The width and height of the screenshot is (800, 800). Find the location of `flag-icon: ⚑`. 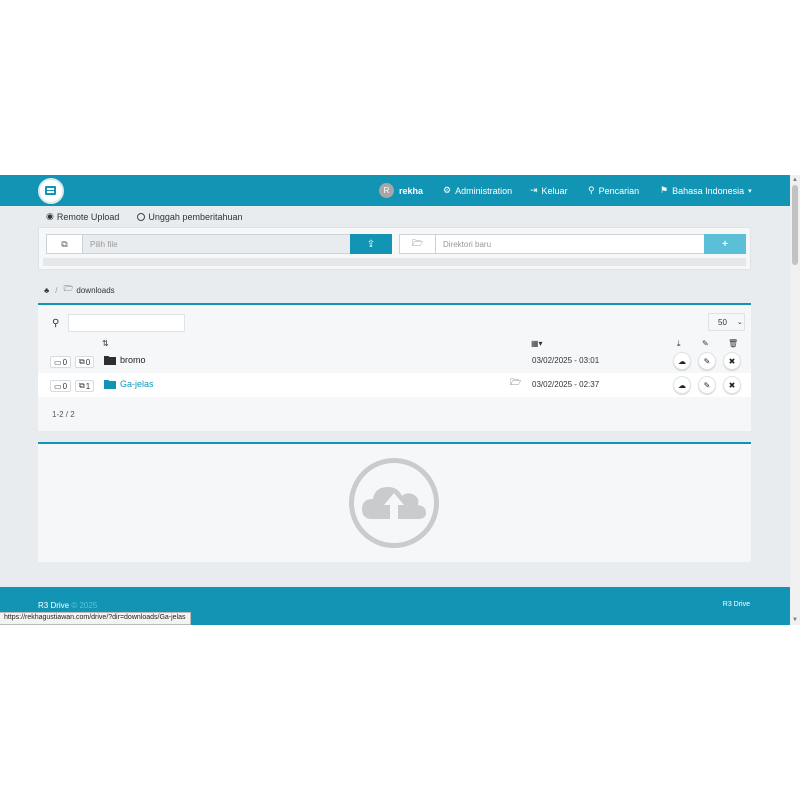

flag-icon: ⚑ is located at coordinates (664, 190).